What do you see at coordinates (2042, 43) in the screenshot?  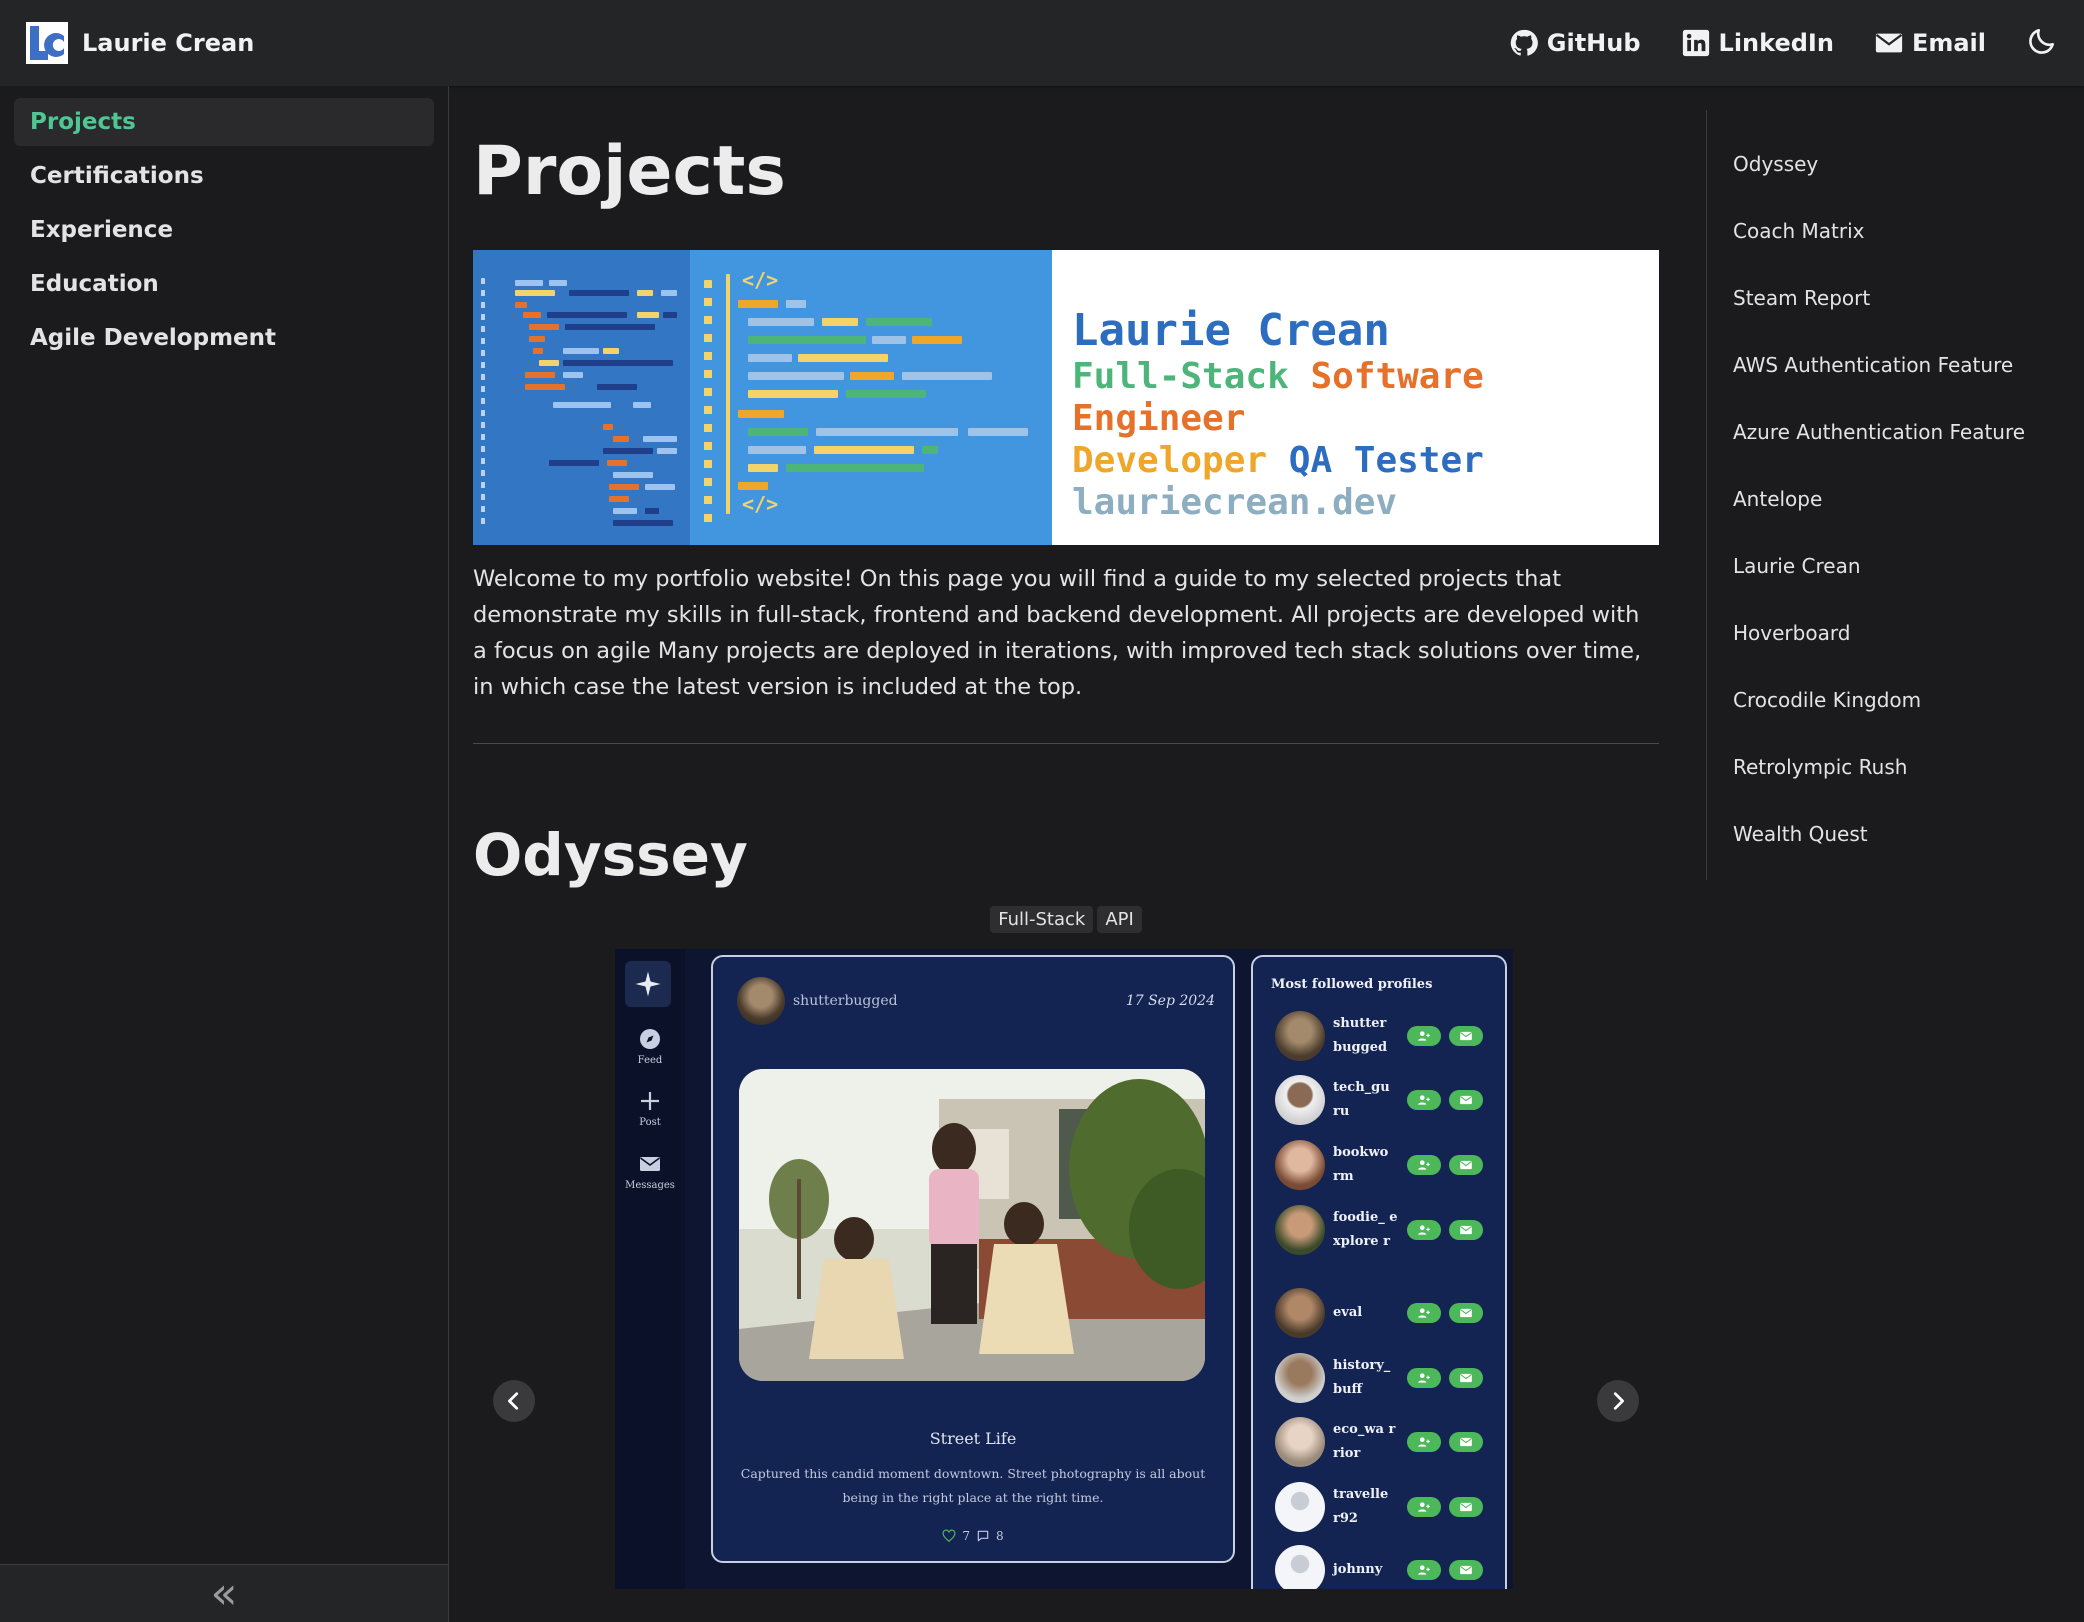 I see `theme-toggle-button` at bounding box center [2042, 43].